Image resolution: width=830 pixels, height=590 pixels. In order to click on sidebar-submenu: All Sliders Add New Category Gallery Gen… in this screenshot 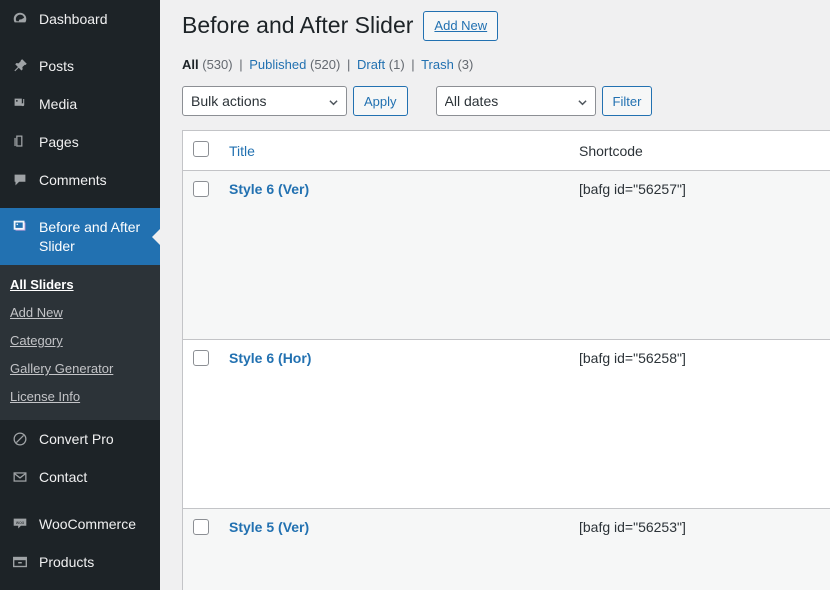, I will do `click(80, 342)`.